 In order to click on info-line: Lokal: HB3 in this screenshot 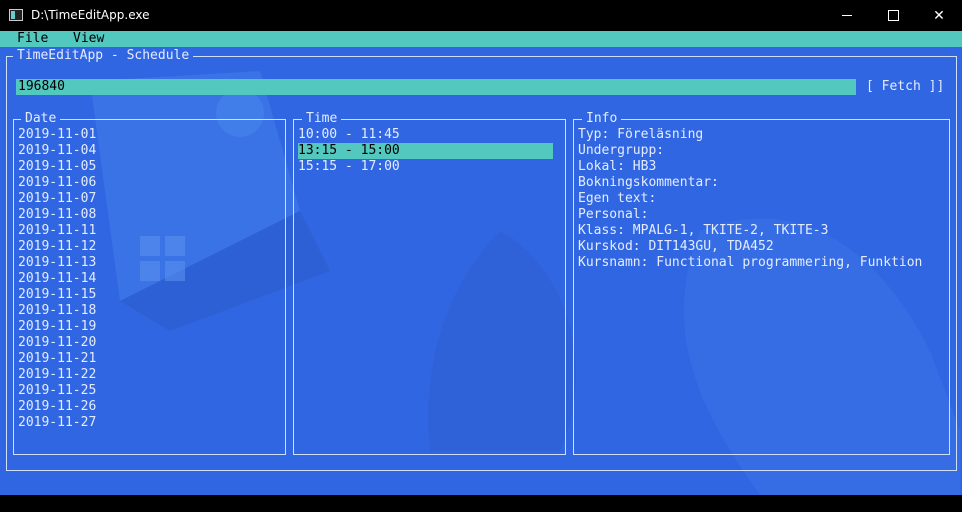, I will do `click(617, 166)`.